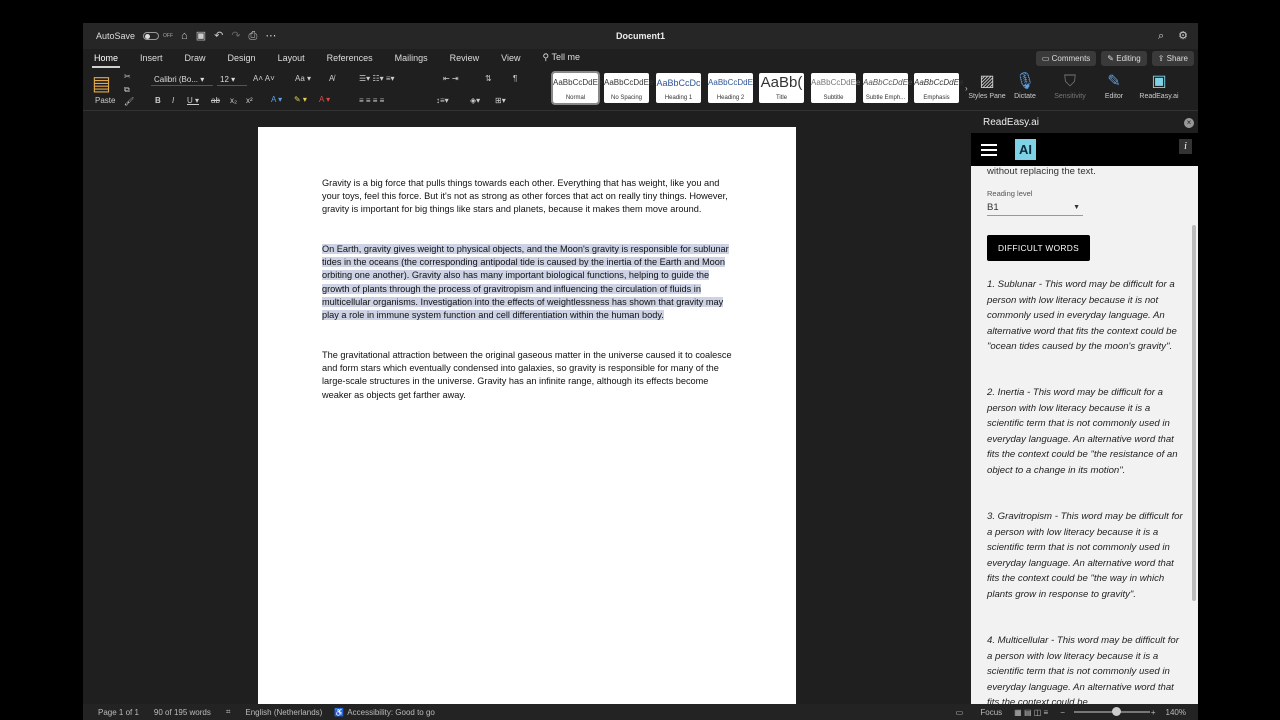 The height and width of the screenshot is (720, 1280). Describe the element at coordinates (1176, 712) in the screenshot. I see `zoom-level: 140%` at that location.